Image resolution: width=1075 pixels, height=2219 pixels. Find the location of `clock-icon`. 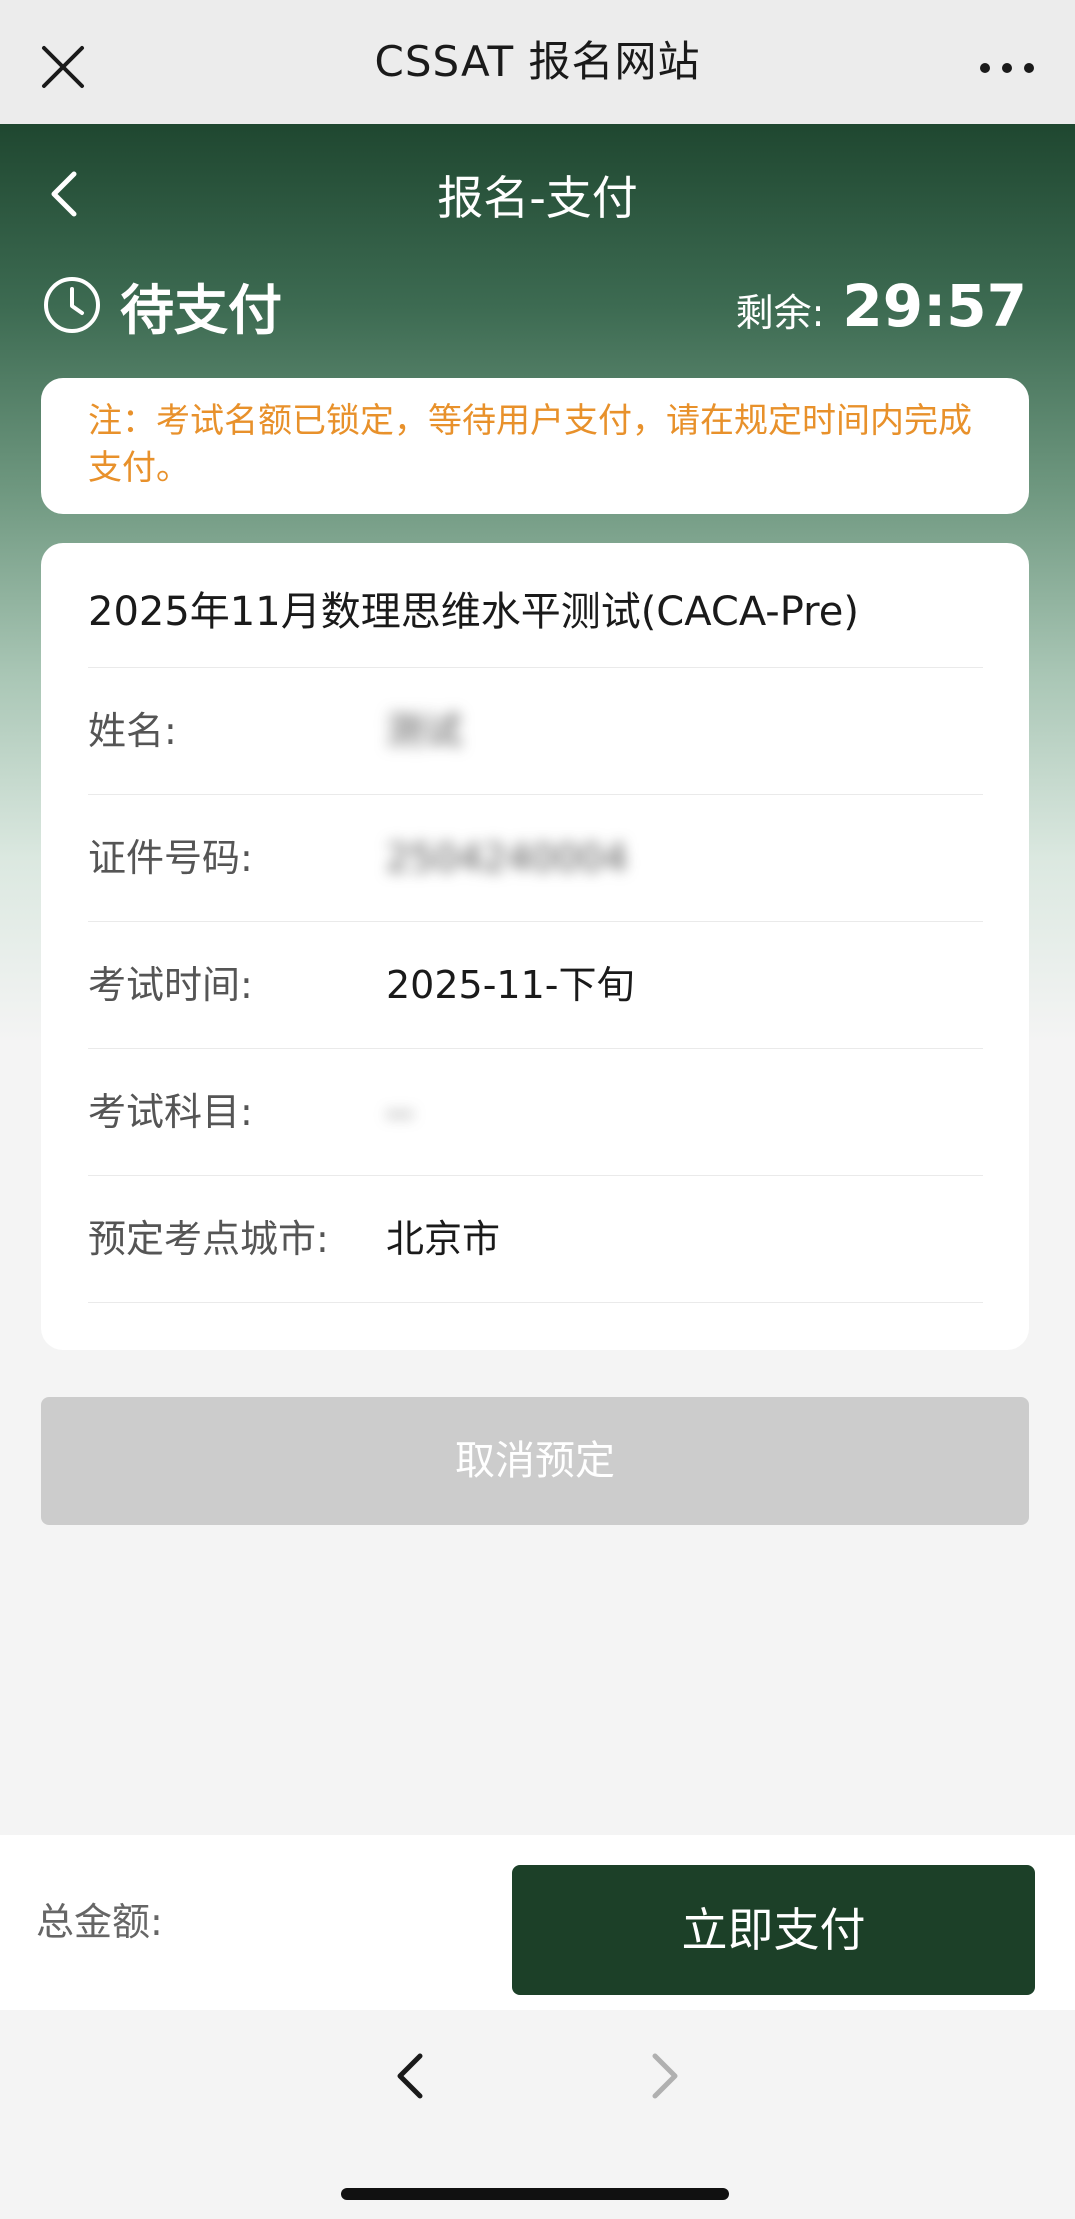

clock-icon is located at coordinates (72, 305).